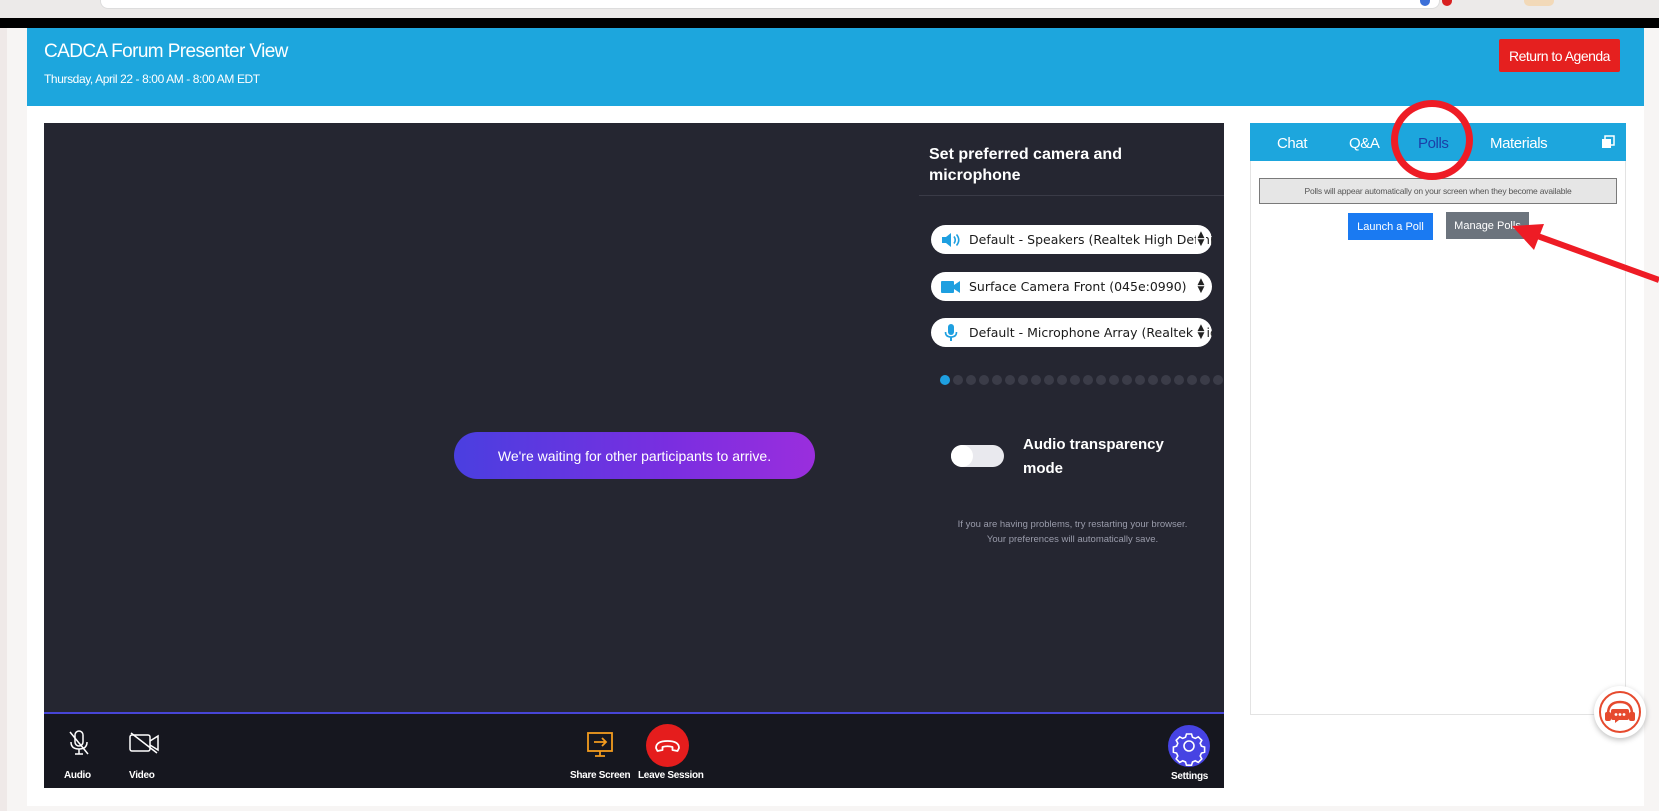 The width and height of the screenshot is (1659, 811). Describe the element at coordinates (1364, 143) in the screenshot. I see `tab-qa: Q&A` at that location.